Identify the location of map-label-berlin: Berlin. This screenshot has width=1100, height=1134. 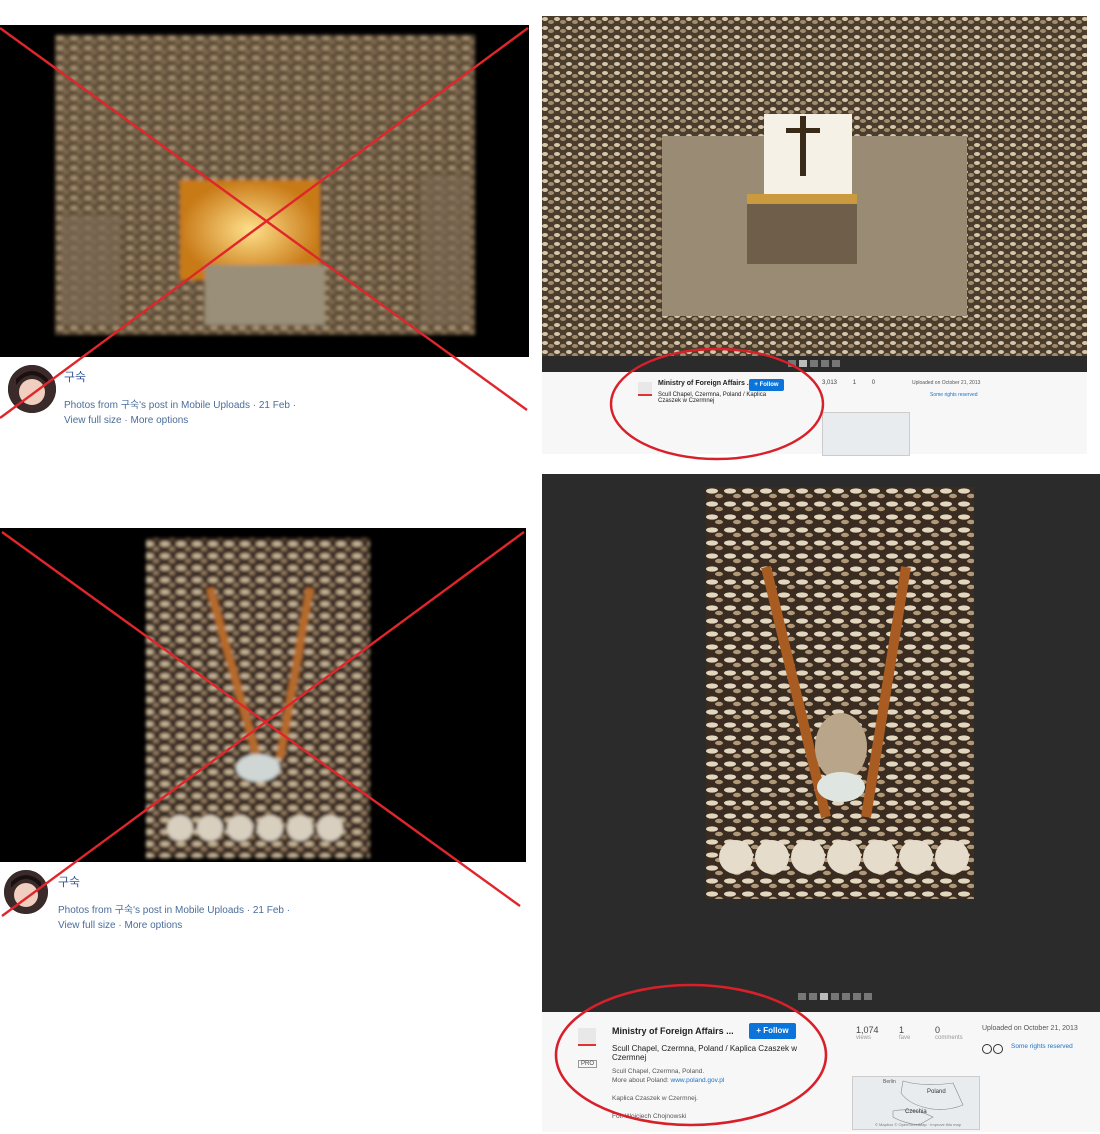
(889, 1082).